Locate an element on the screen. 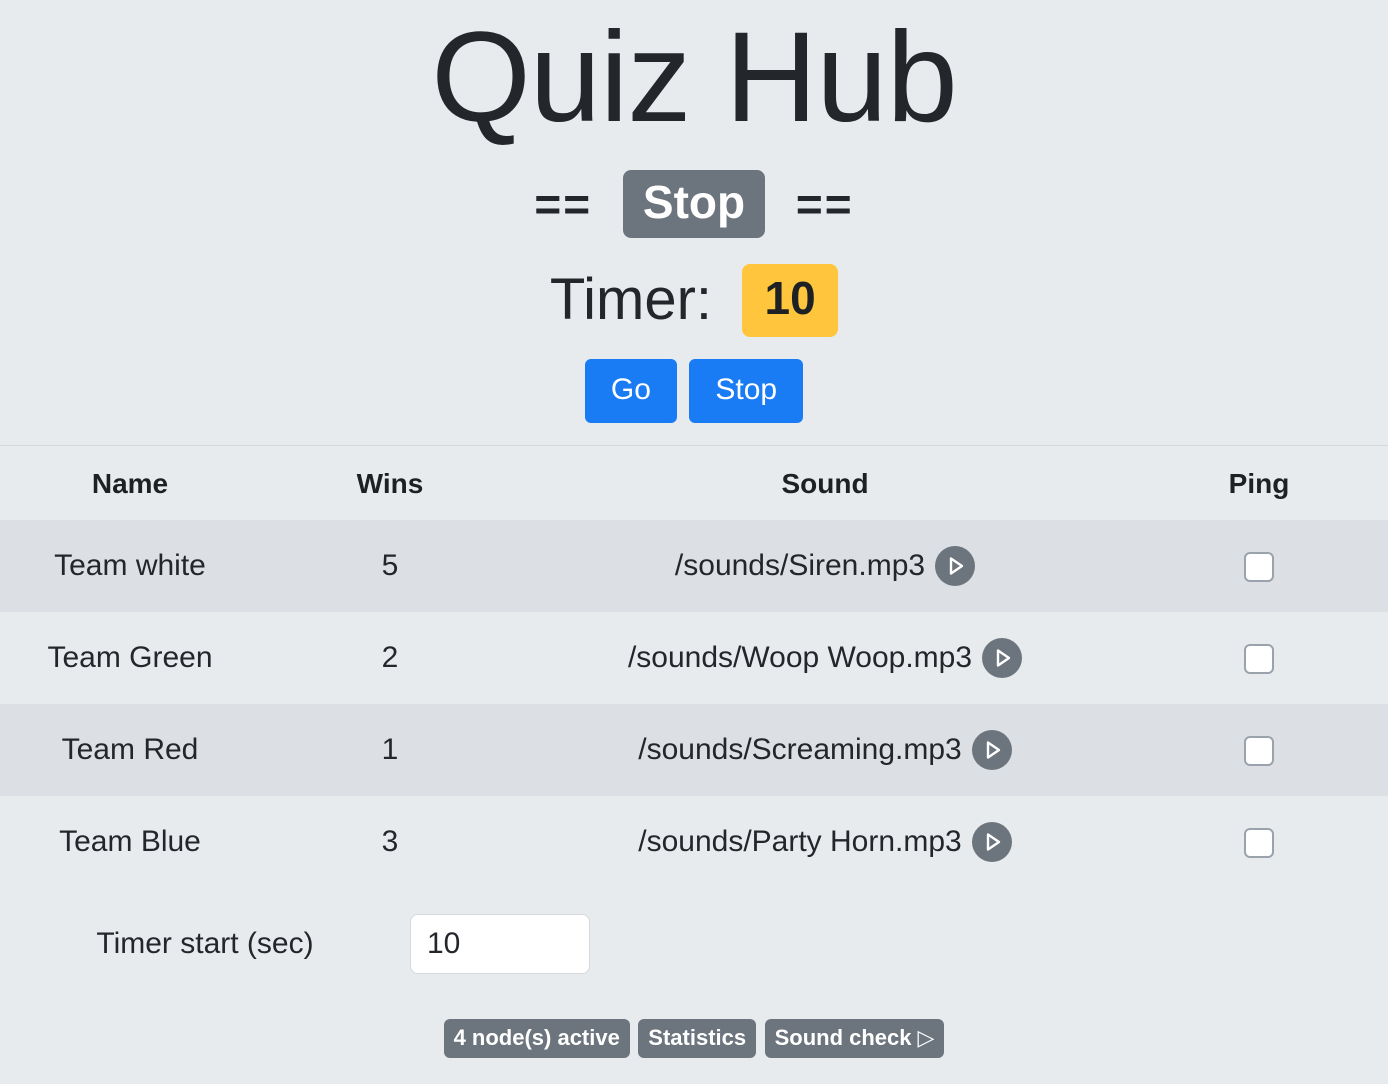 The image size is (1388, 1084). table-row: Team Green 2/sounds/Woop Woop.mp3 is located at coordinates (694, 657).